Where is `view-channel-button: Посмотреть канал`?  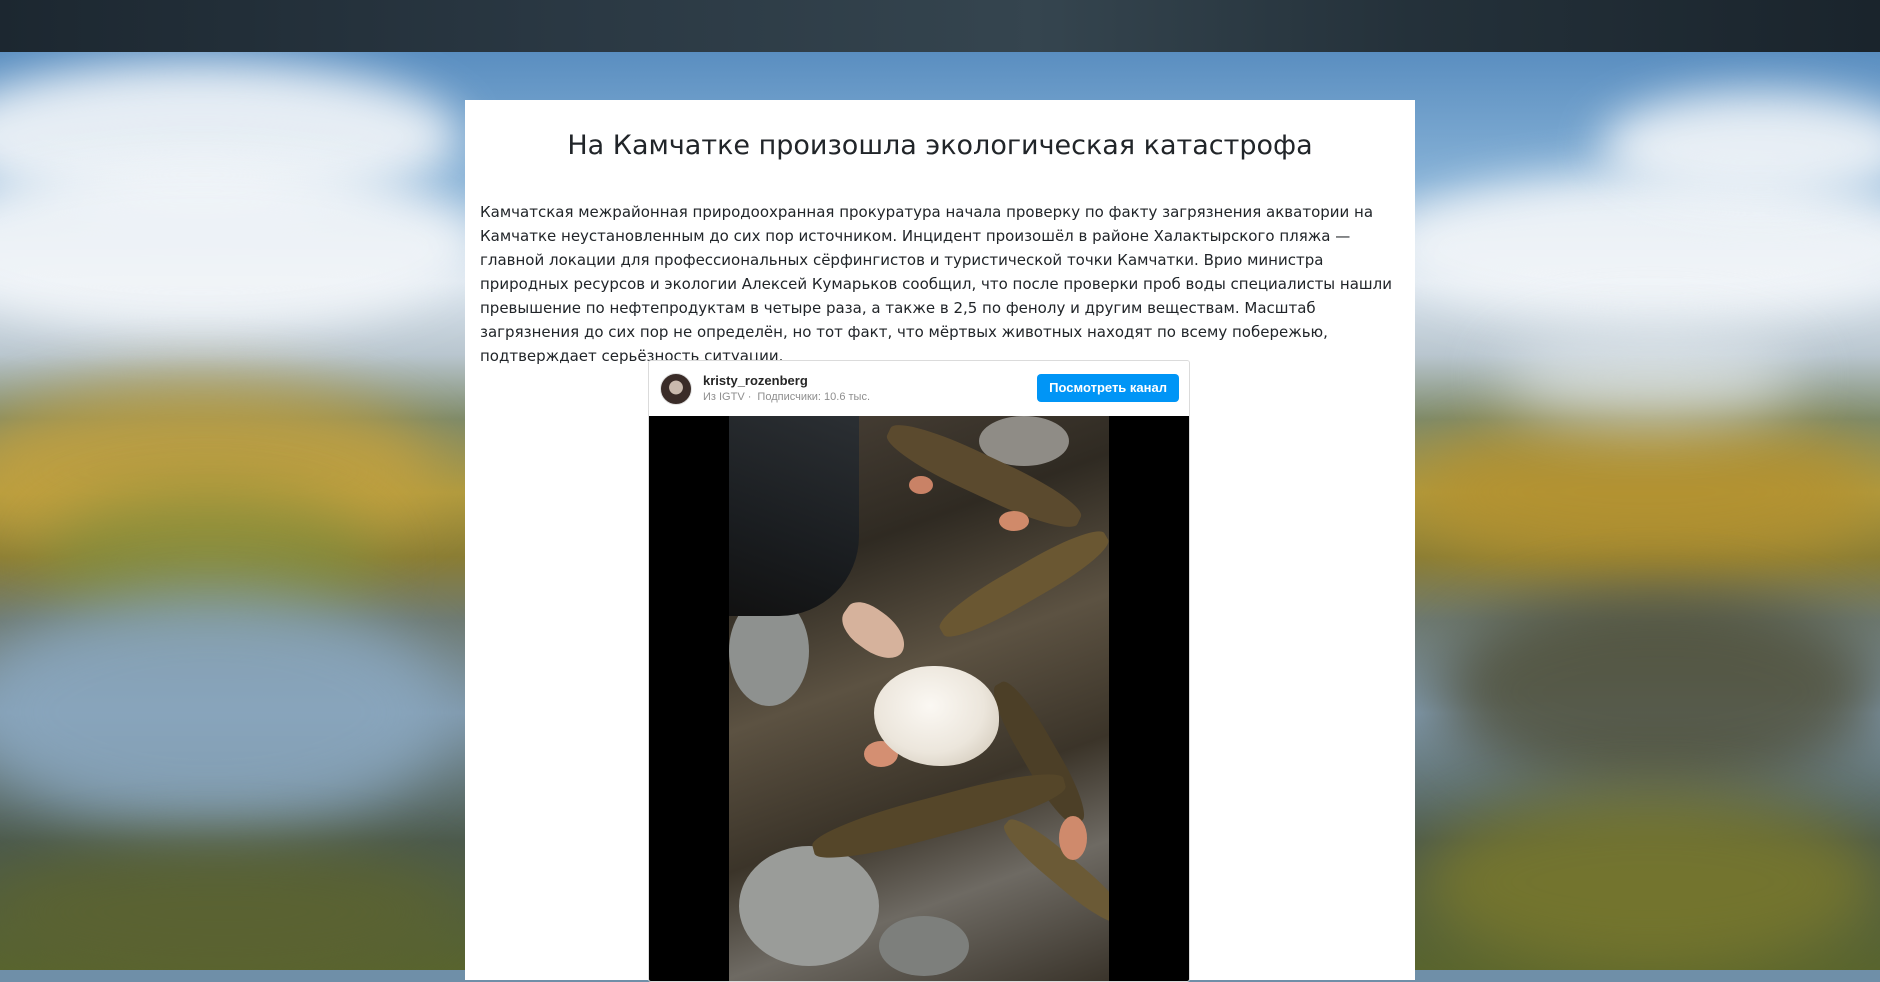
view-channel-button: Посмотреть канал is located at coordinates (1108, 388).